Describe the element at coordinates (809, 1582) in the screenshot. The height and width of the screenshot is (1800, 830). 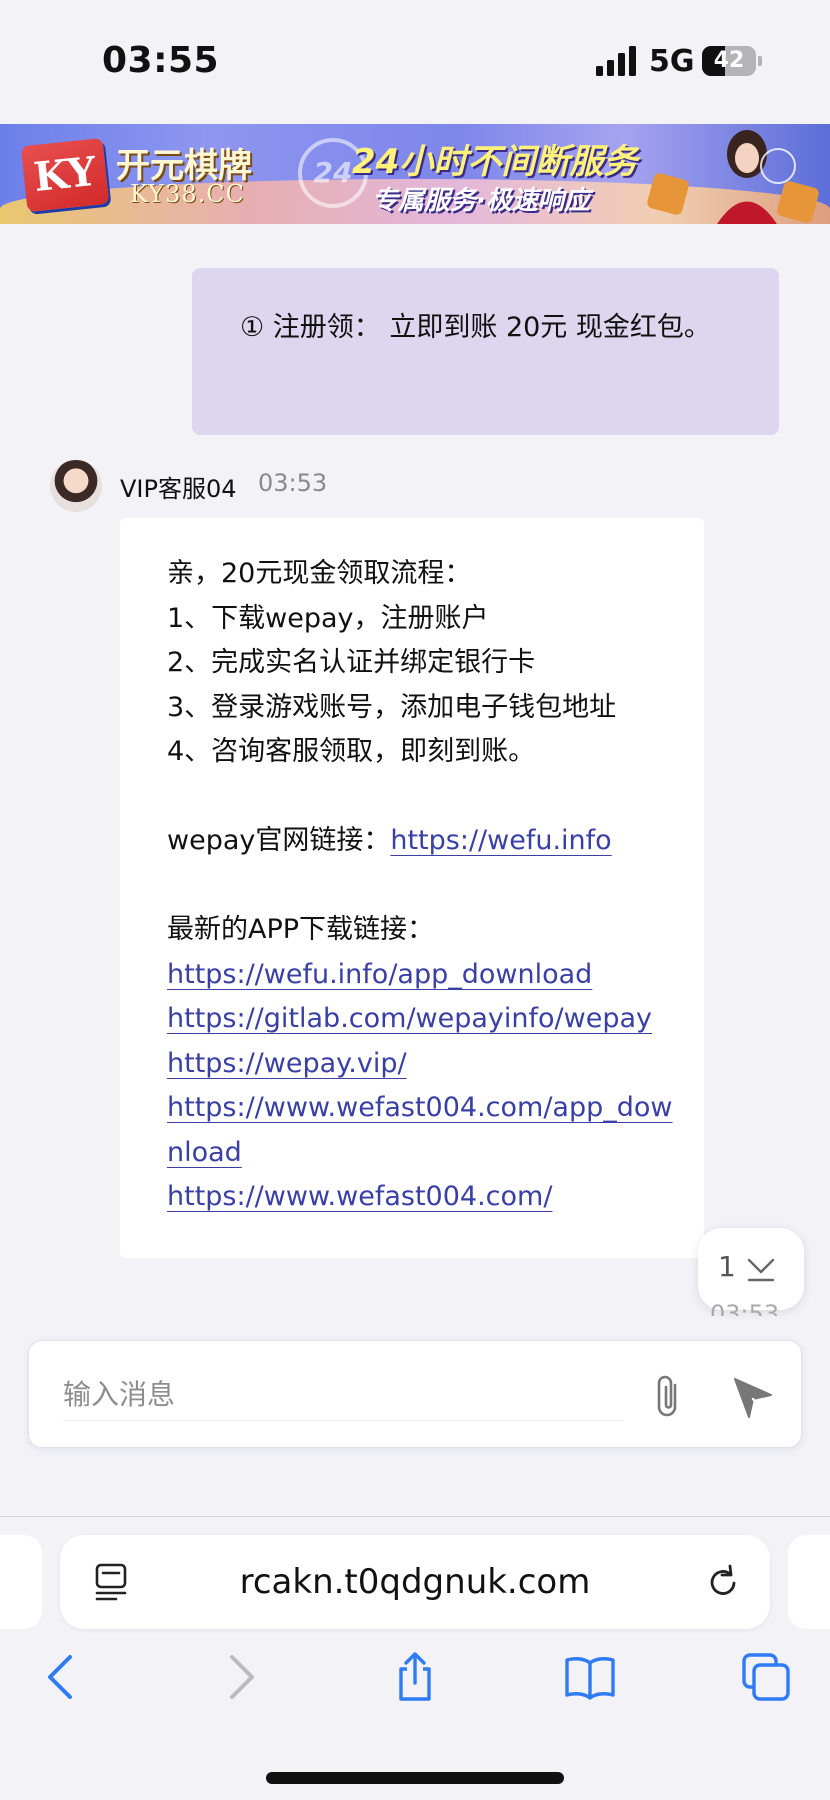
I see `next-tab-preview` at that location.